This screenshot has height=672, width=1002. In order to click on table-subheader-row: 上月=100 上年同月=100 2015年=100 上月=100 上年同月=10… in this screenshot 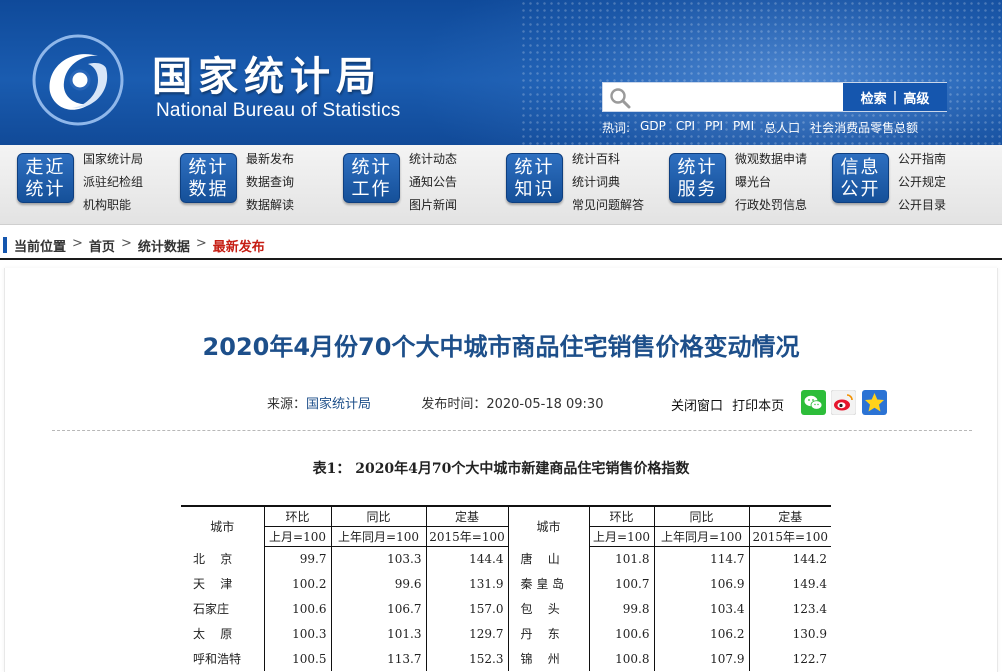, I will do `click(506, 536)`.